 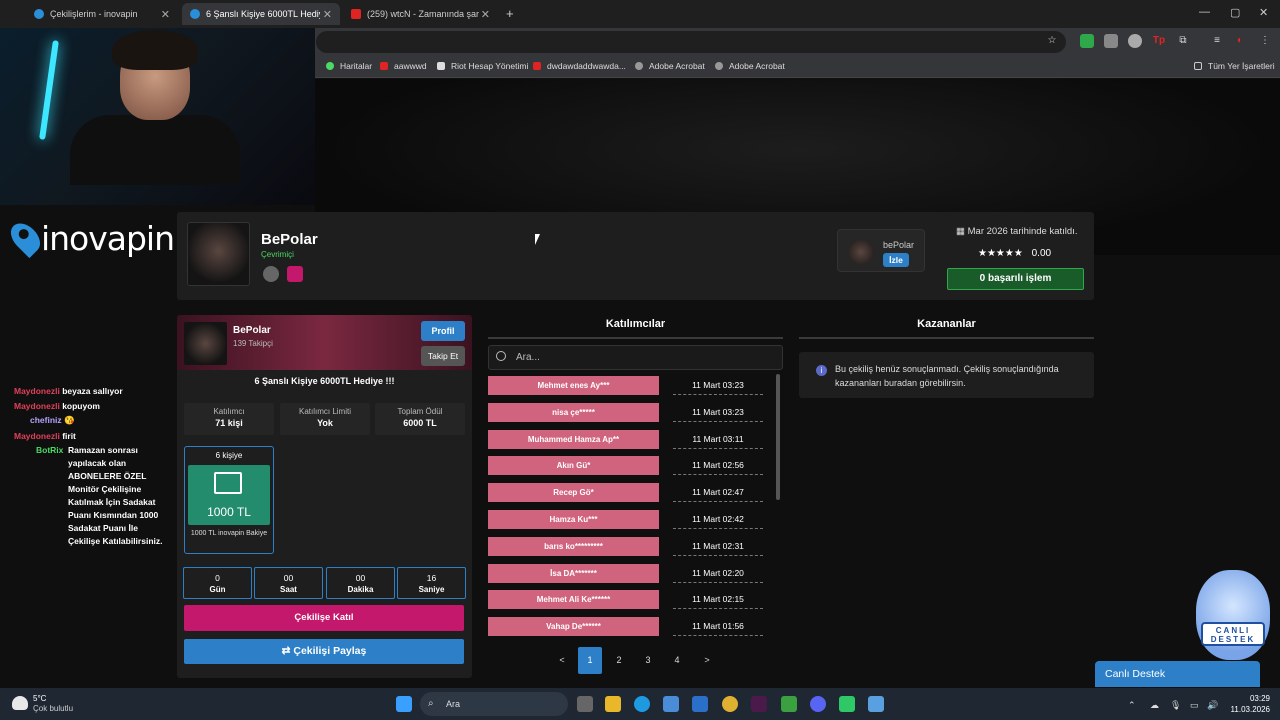 I want to click on minimize-icon: —, so click(x=1204, y=12).